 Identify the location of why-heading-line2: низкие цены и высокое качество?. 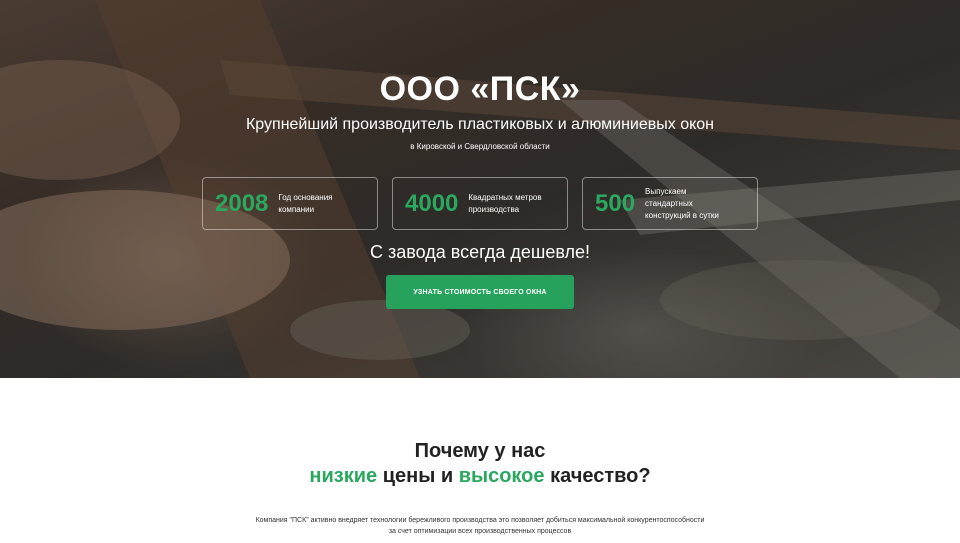
(480, 476).